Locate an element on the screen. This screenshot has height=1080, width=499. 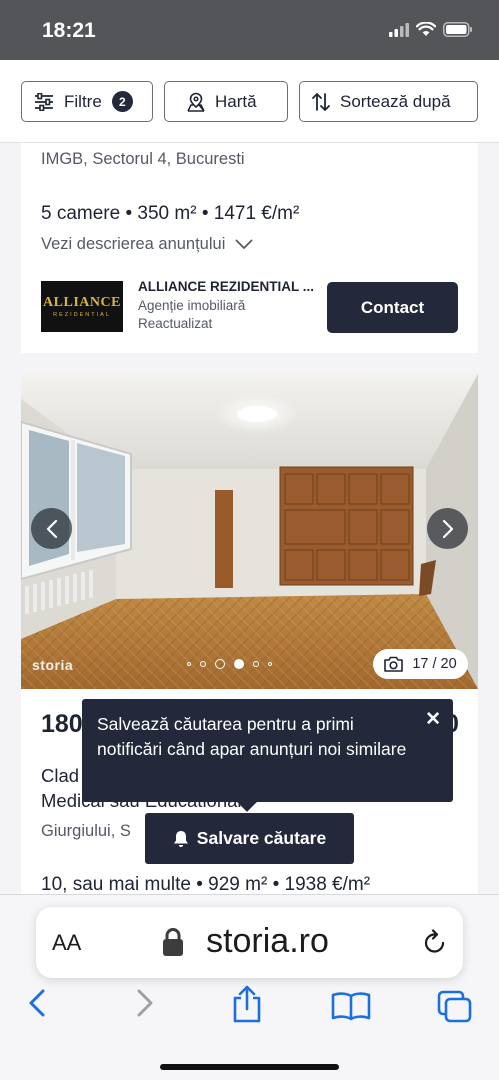
agency-logo-text: ALLIANCE is located at coordinates (82, 302).